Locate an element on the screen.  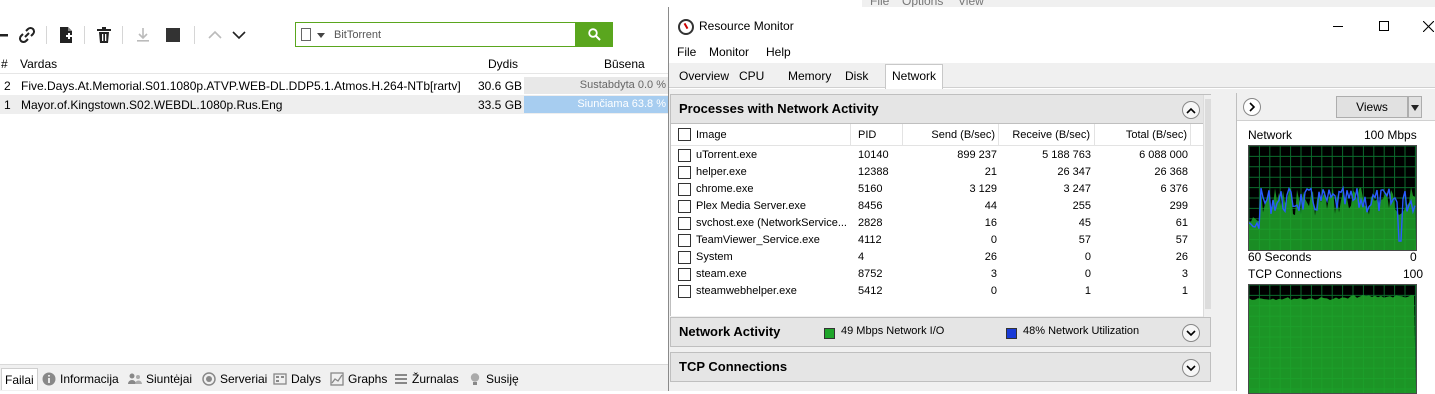
network-activity-title: Network Activity is located at coordinates (730, 331).